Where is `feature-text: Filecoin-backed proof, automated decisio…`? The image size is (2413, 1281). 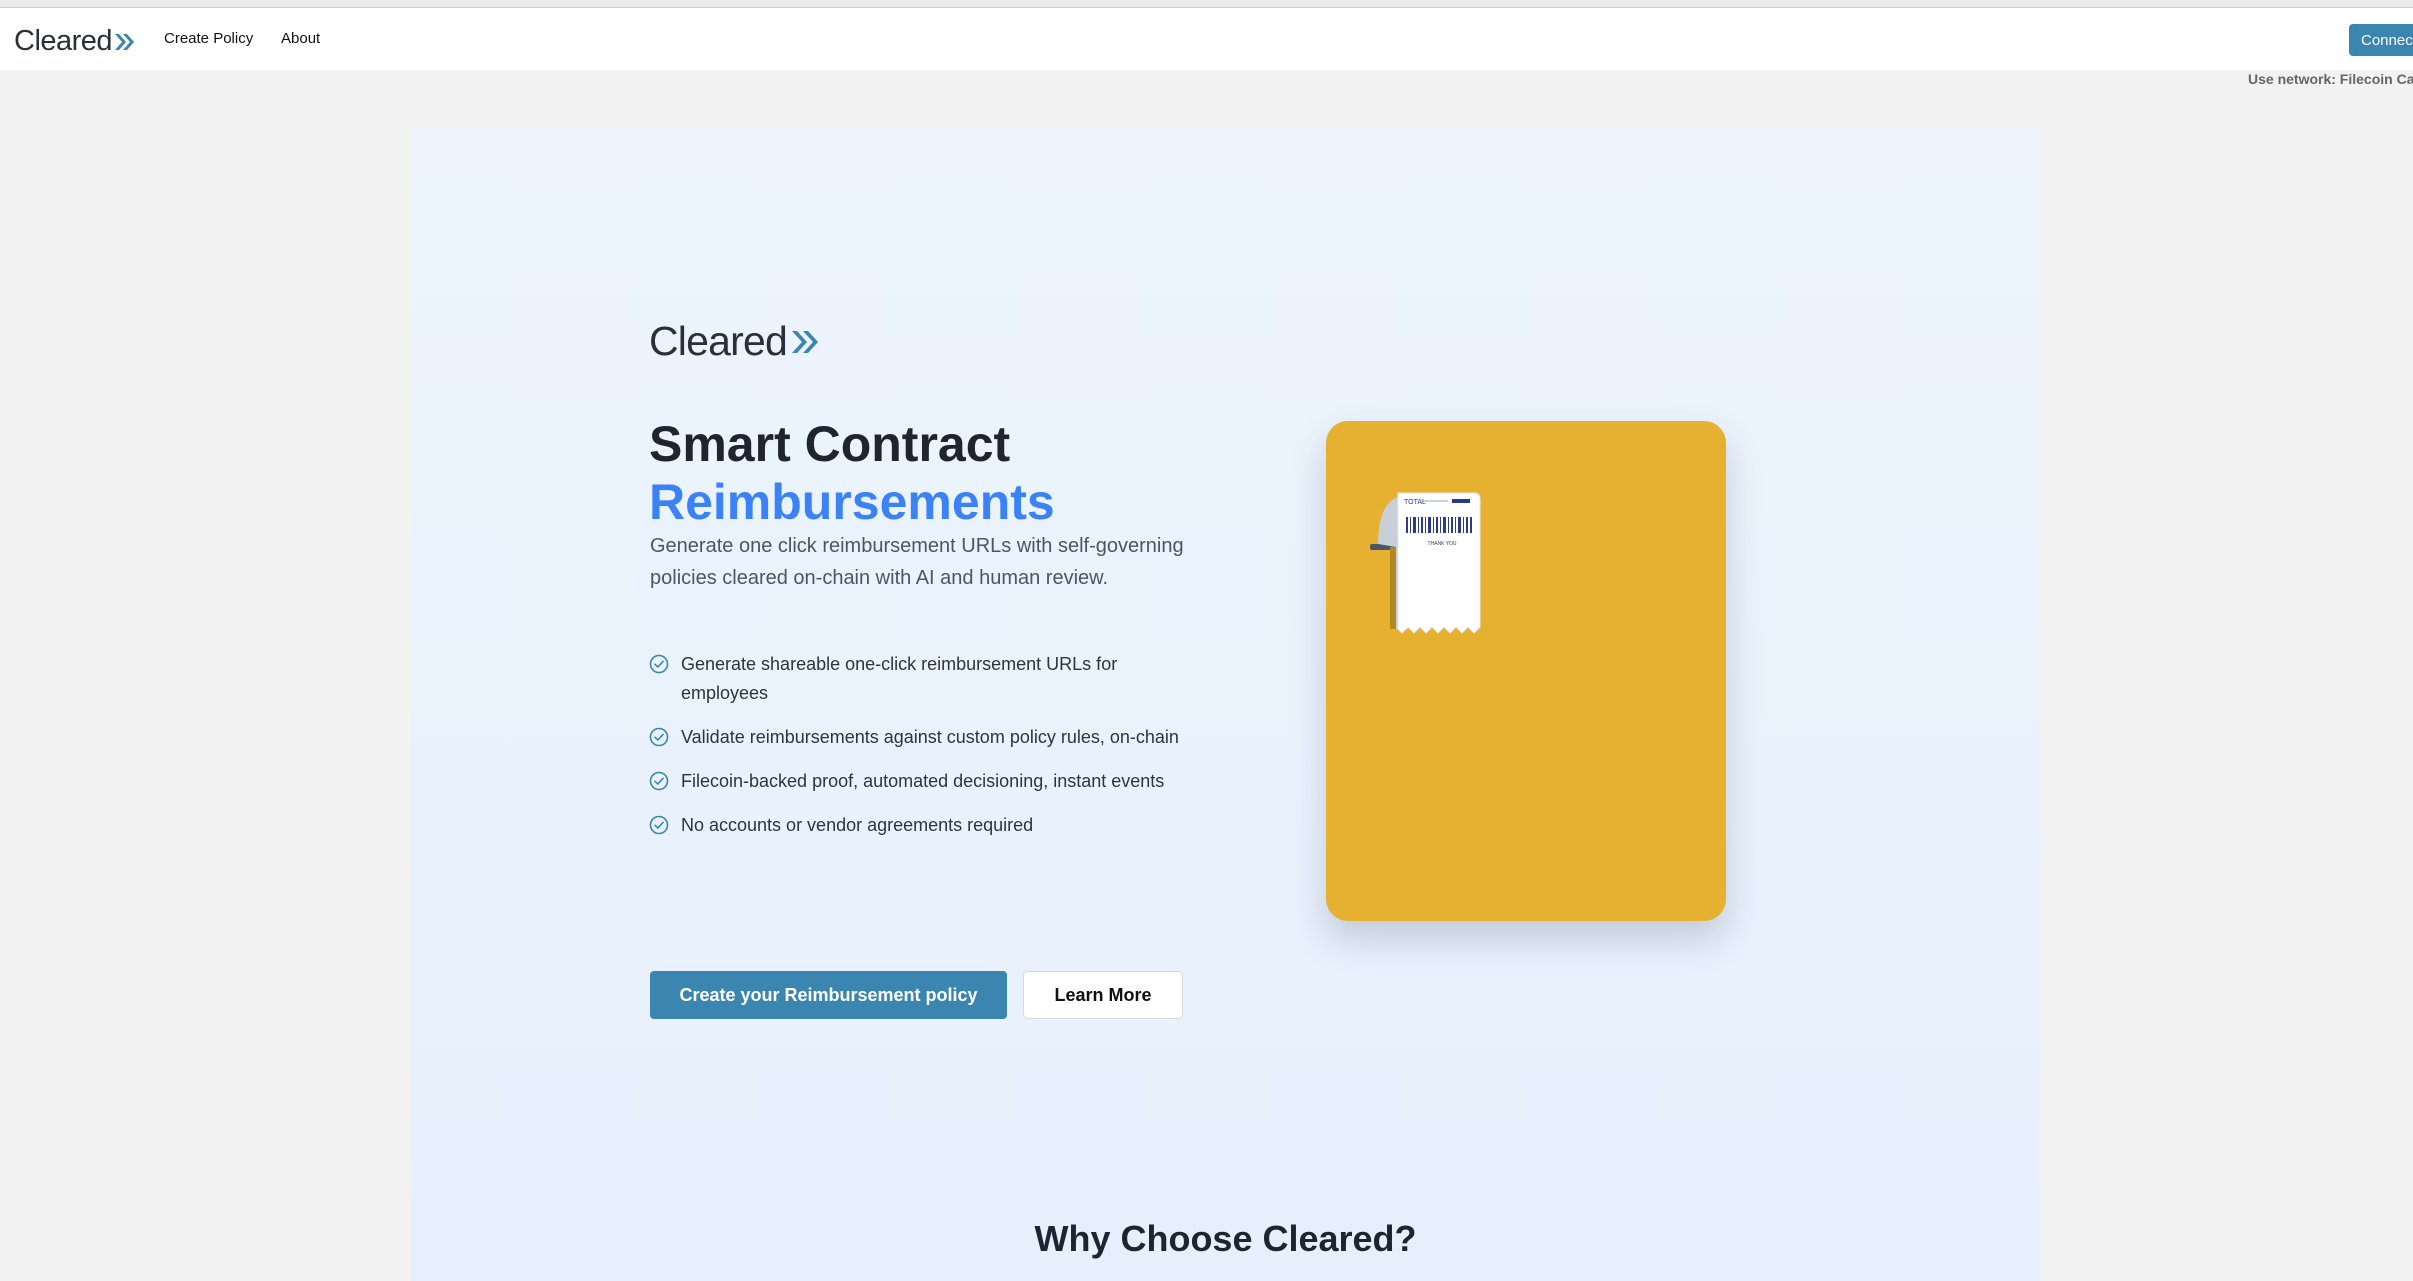
feature-text: Filecoin-backed proof, automated decisio… is located at coordinates (923, 781).